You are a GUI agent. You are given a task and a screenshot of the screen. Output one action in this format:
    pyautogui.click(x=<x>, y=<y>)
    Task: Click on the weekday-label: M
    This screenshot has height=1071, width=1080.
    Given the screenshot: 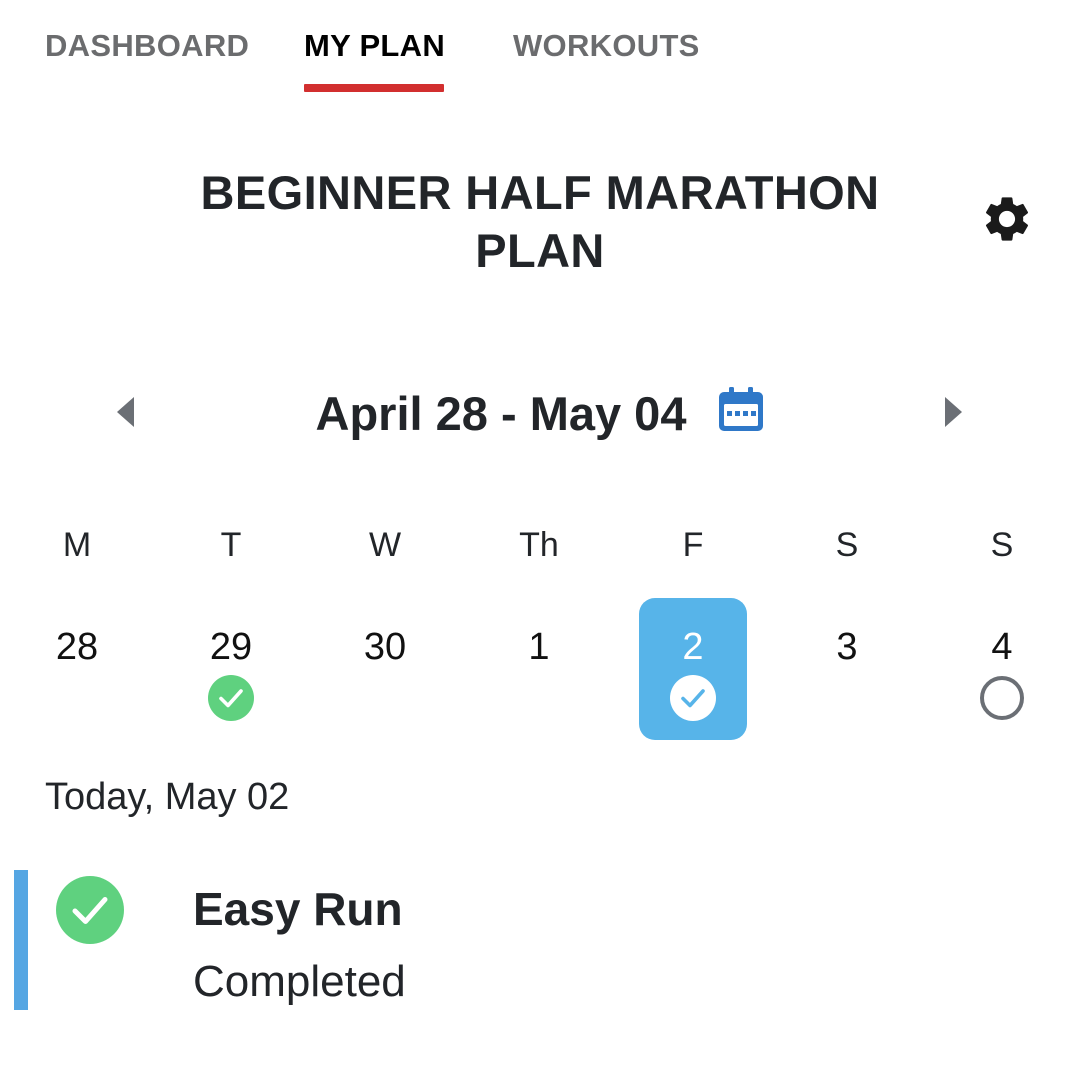 What is the action you would take?
    pyautogui.click(x=77, y=545)
    